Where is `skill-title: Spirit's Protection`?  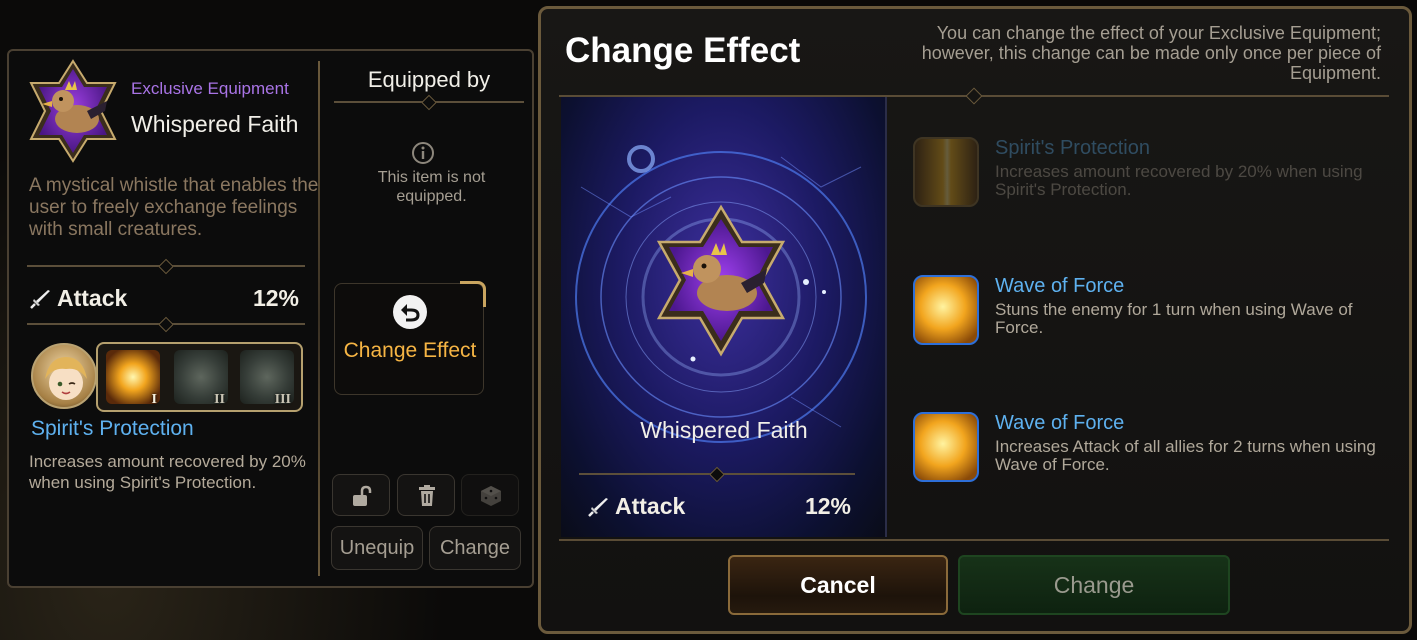
skill-title: Spirit's Protection is located at coordinates (112, 428).